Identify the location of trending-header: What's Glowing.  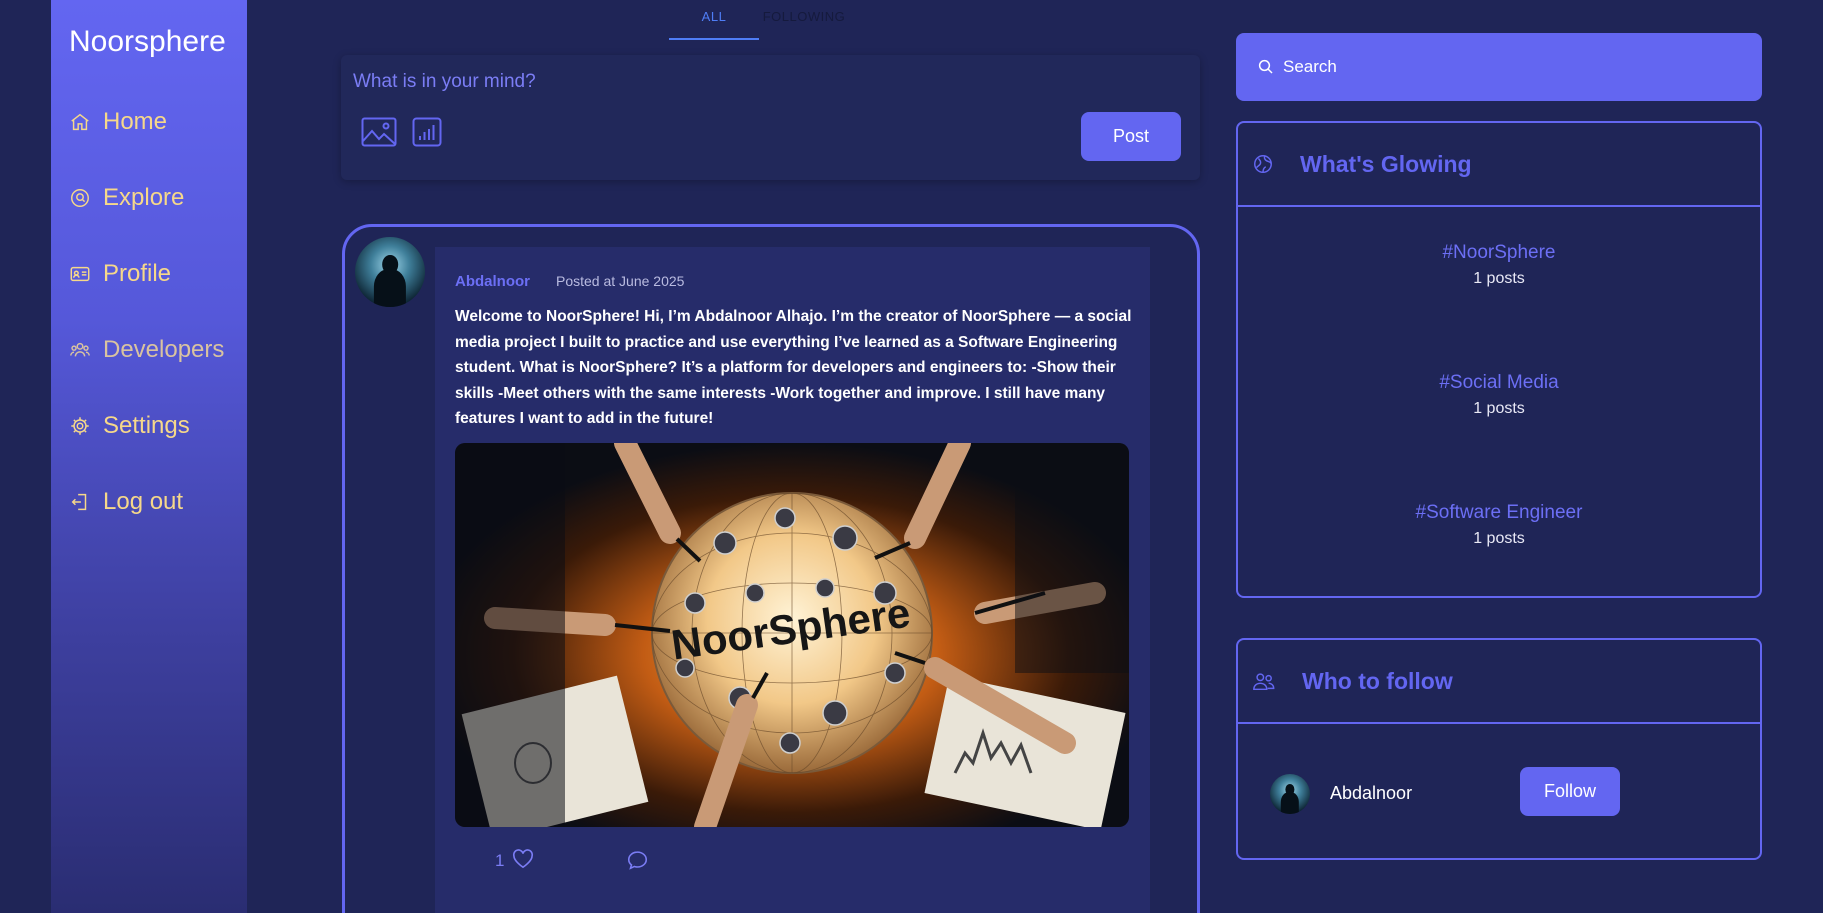
(1499, 165).